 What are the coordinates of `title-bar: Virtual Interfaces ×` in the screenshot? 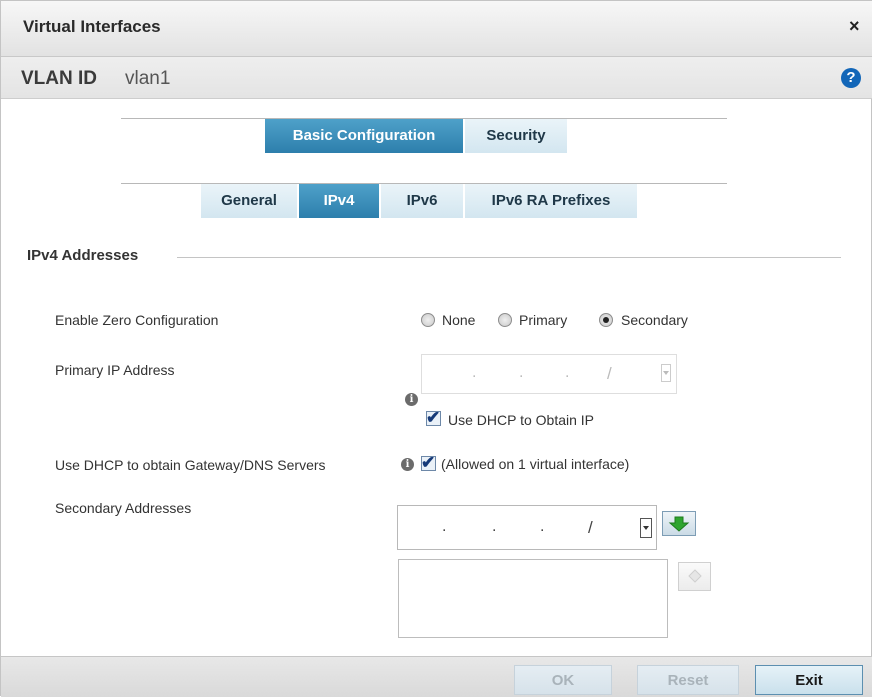 It's located at (436, 29).